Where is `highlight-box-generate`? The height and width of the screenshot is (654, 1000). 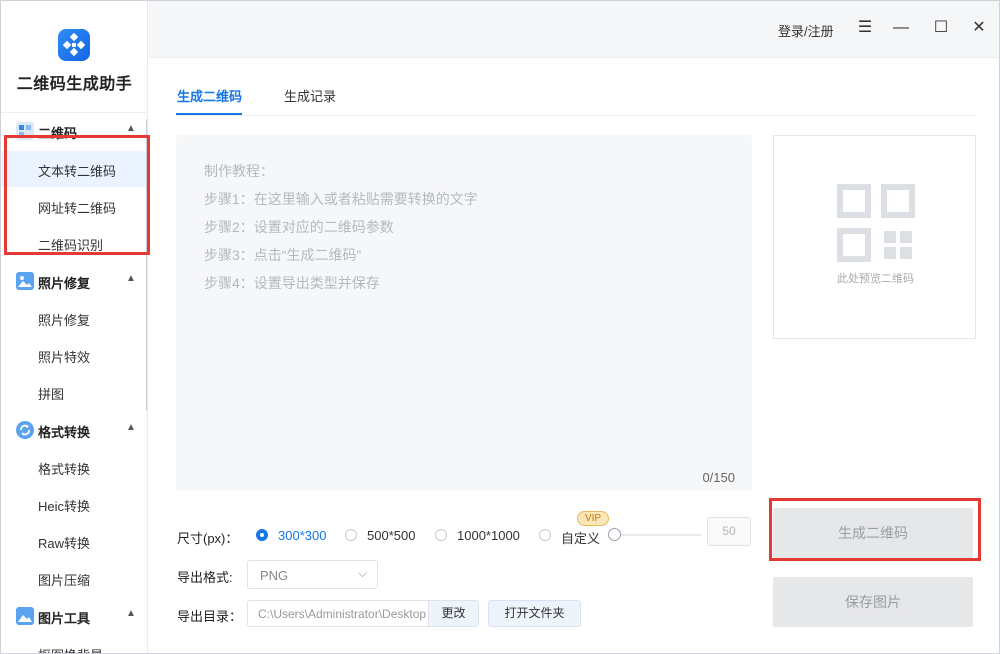 highlight-box-generate is located at coordinates (875, 529).